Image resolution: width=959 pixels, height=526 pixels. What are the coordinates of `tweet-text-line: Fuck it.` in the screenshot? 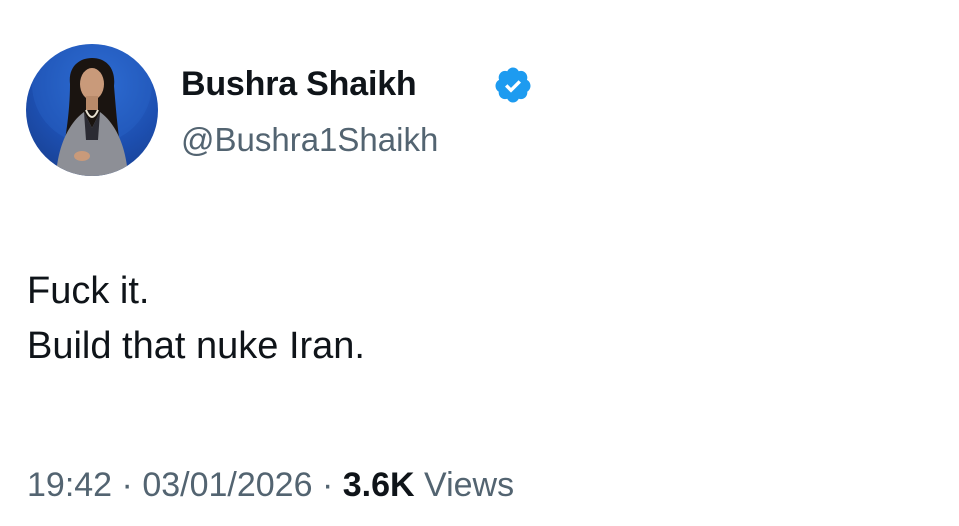 It's located at (88, 291).